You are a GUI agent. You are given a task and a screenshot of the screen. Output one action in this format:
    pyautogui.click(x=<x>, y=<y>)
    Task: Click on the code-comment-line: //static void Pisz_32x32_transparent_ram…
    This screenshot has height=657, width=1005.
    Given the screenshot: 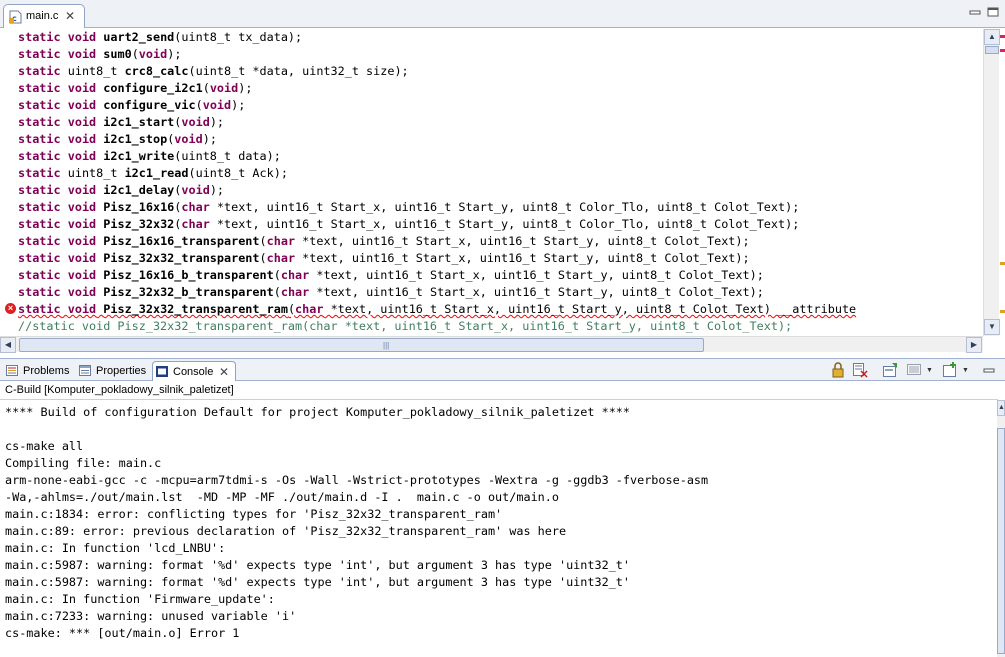 What is the action you would take?
    pyautogui.click(x=405, y=326)
    